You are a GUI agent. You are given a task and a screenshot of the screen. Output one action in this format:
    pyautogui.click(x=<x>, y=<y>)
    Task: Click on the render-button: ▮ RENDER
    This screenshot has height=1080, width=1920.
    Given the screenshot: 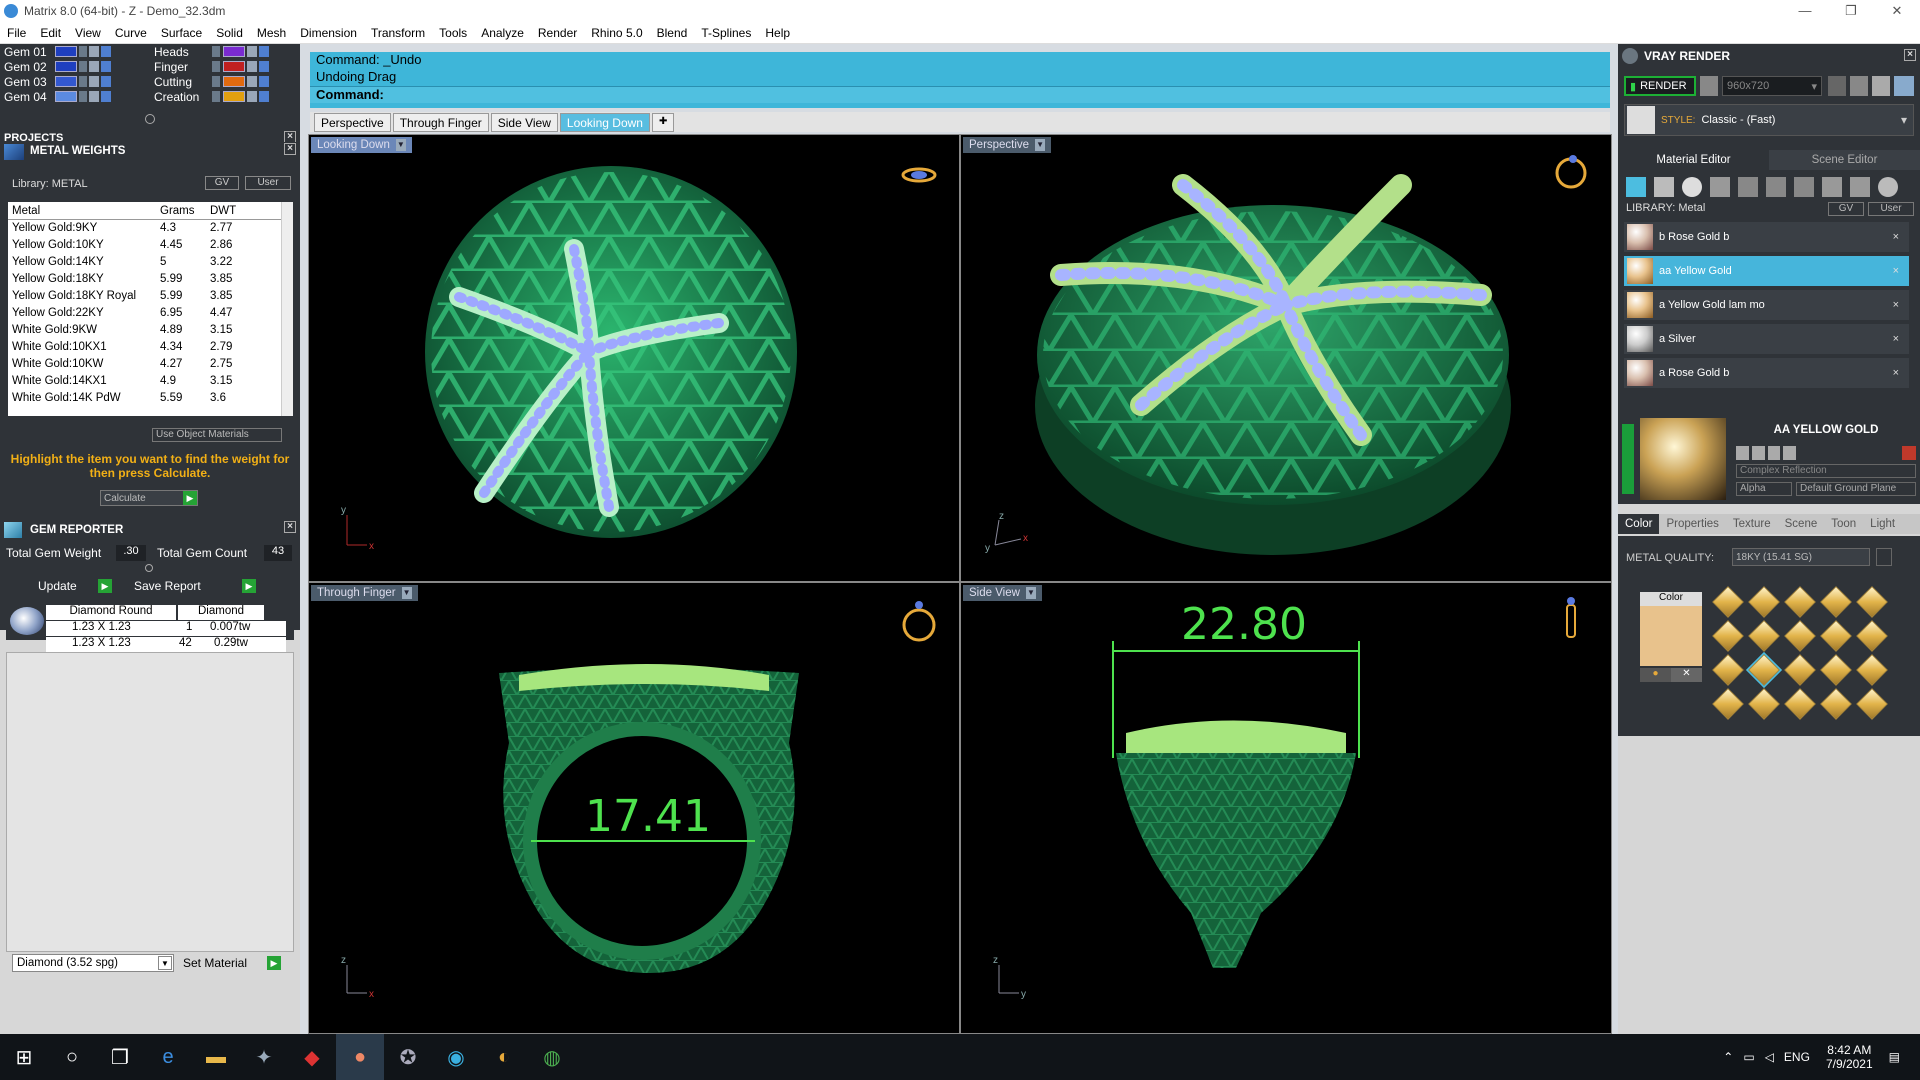 What is the action you would take?
    pyautogui.click(x=1660, y=86)
    